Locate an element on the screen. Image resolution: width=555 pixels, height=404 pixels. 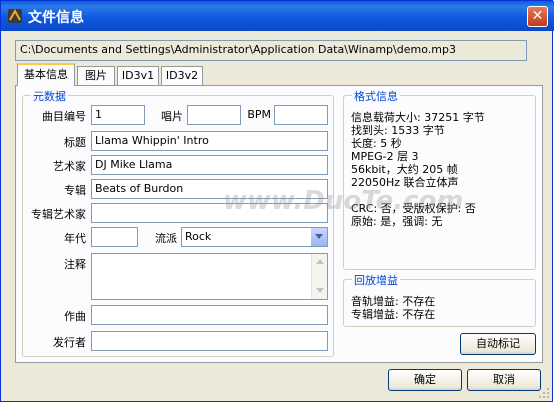
publisher-label: 发行者 is located at coordinates (69, 342).